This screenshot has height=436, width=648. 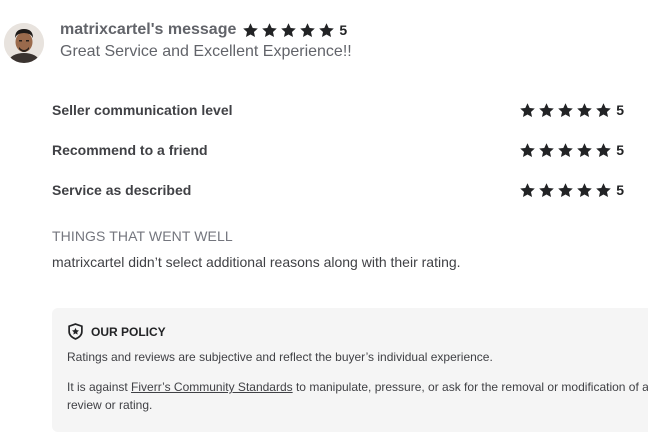 I want to click on overall-score: 5, so click(x=343, y=30).